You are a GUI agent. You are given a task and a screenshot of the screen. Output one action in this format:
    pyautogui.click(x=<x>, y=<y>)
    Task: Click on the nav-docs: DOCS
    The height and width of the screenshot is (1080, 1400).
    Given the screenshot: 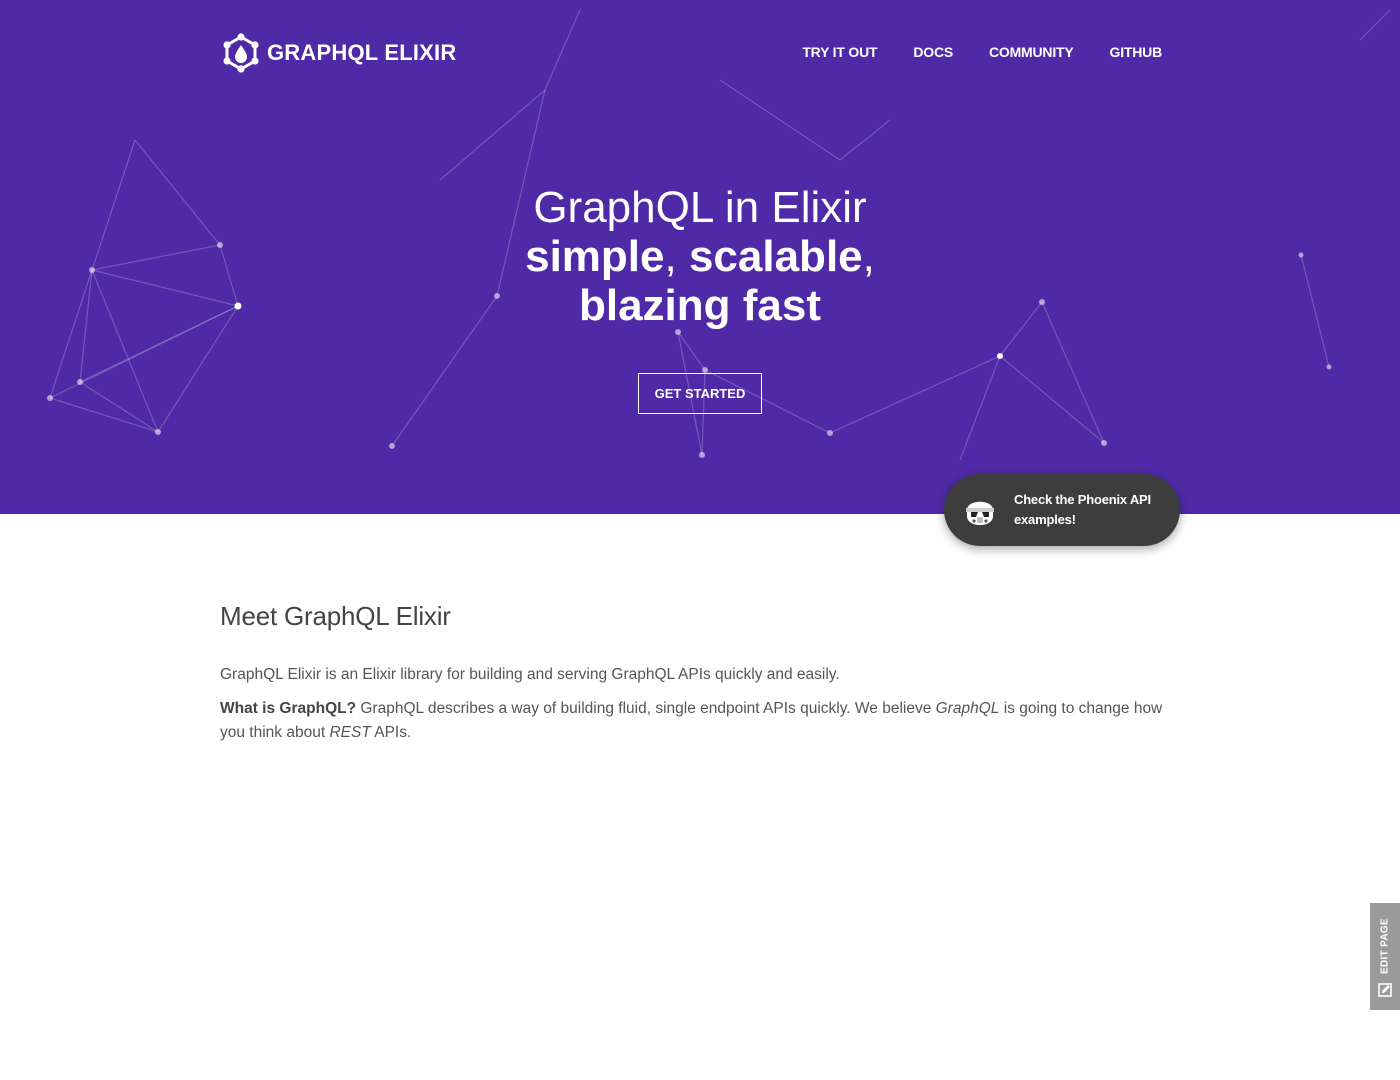 What is the action you would take?
    pyautogui.click(x=933, y=52)
    